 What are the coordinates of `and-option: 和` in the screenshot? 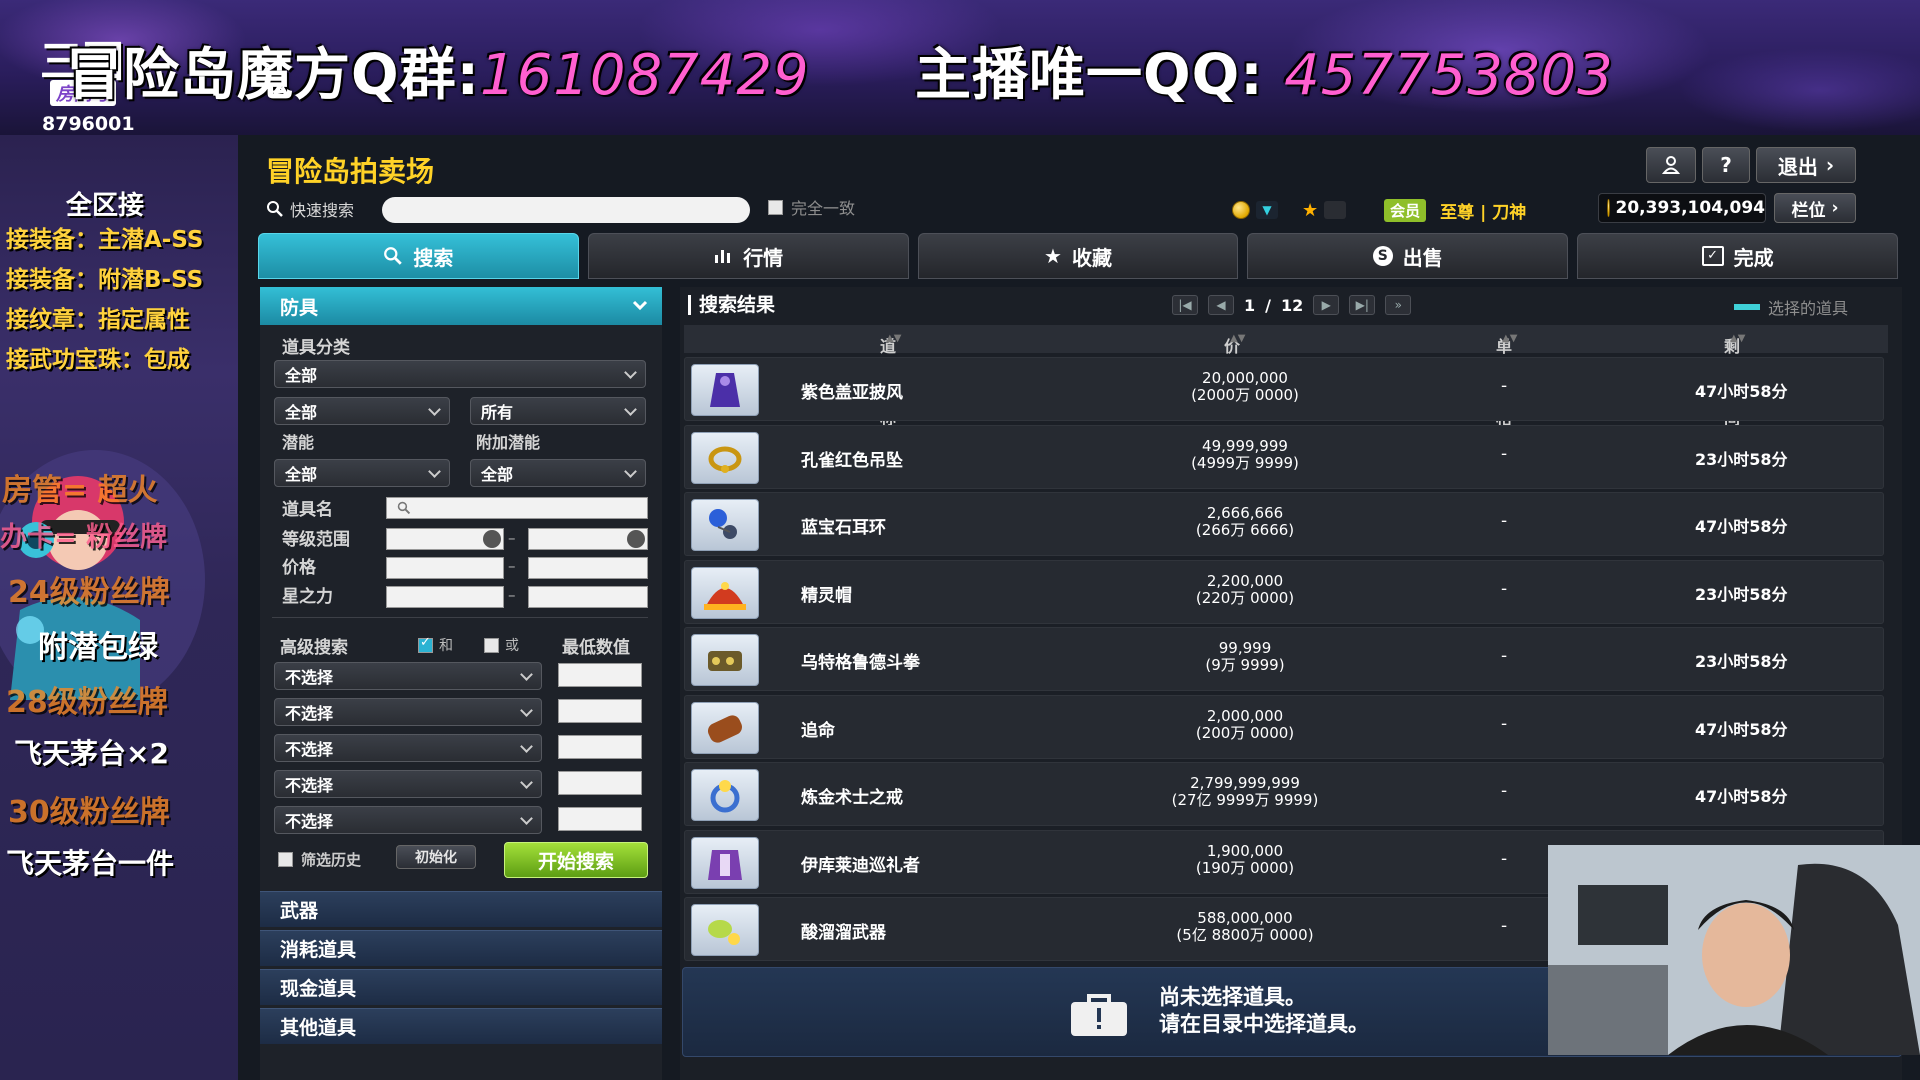 It's located at (435, 645).